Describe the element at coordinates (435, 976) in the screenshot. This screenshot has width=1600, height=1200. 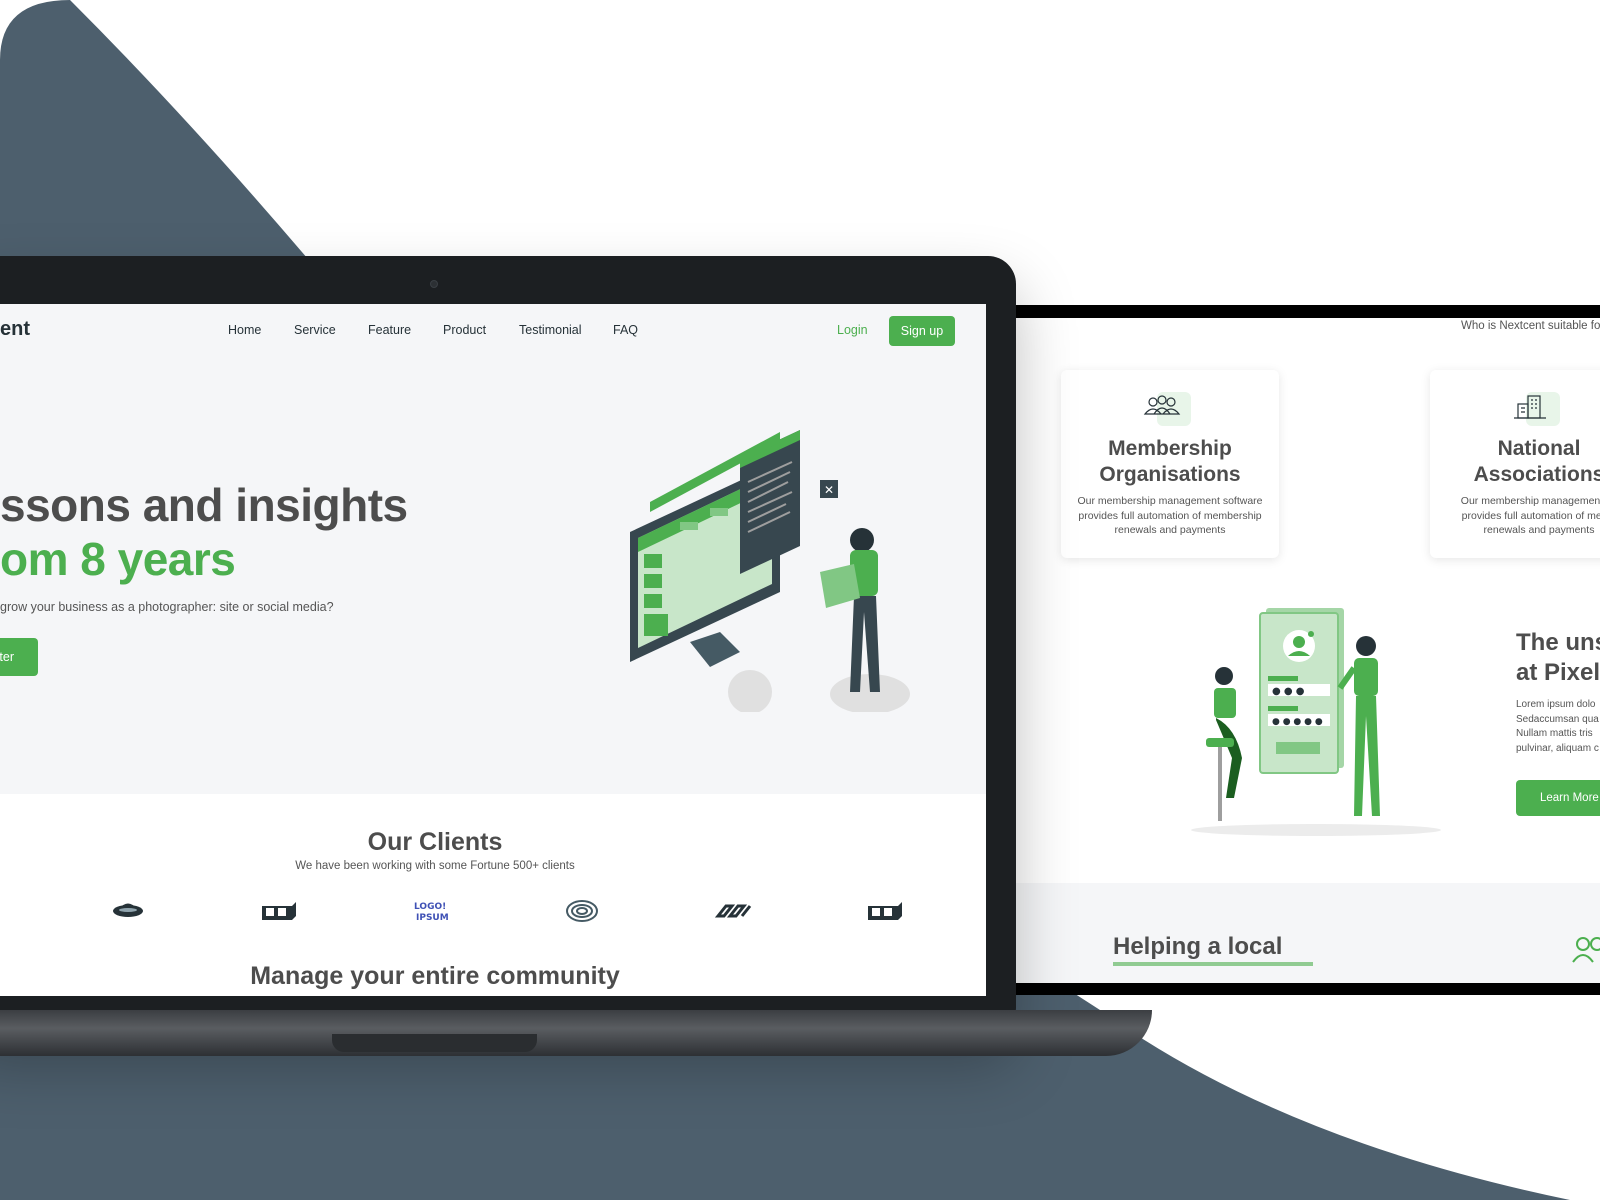
I see `manage-community-title: Manage your entire community` at that location.